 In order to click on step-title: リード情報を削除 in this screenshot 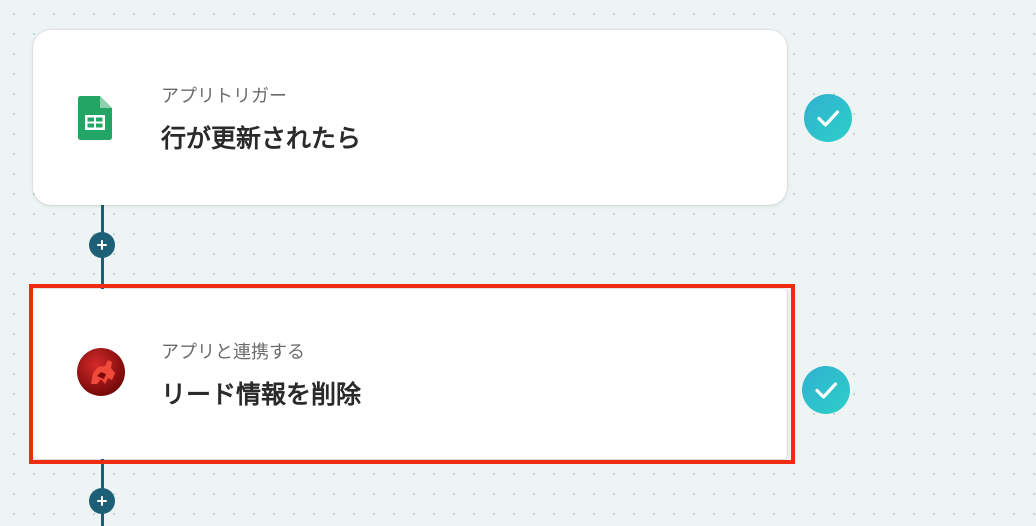, I will do `click(261, 394)`.